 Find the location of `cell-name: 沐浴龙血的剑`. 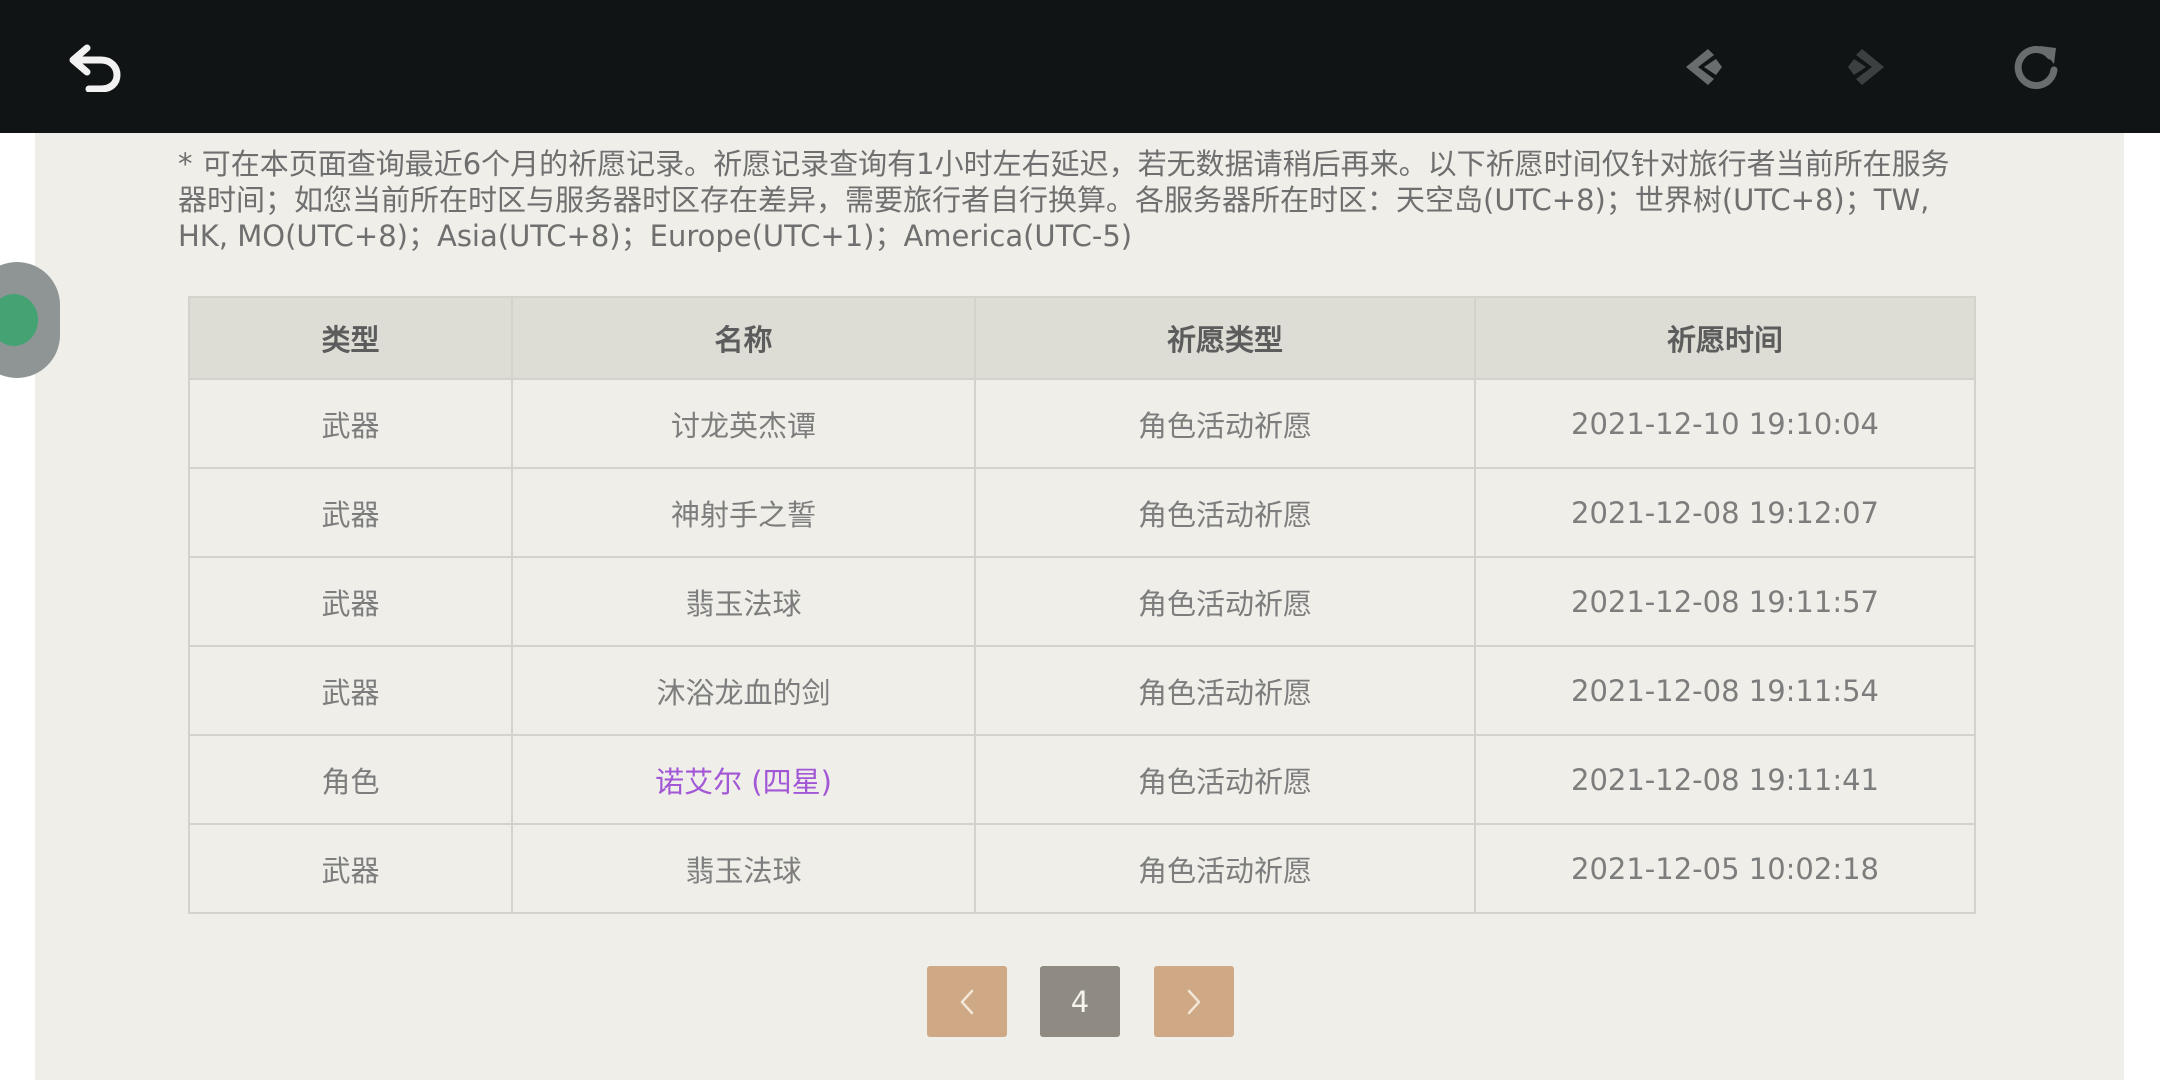

cell-name: 沐浴龙血的剑 is located at coordinates (743, 690).